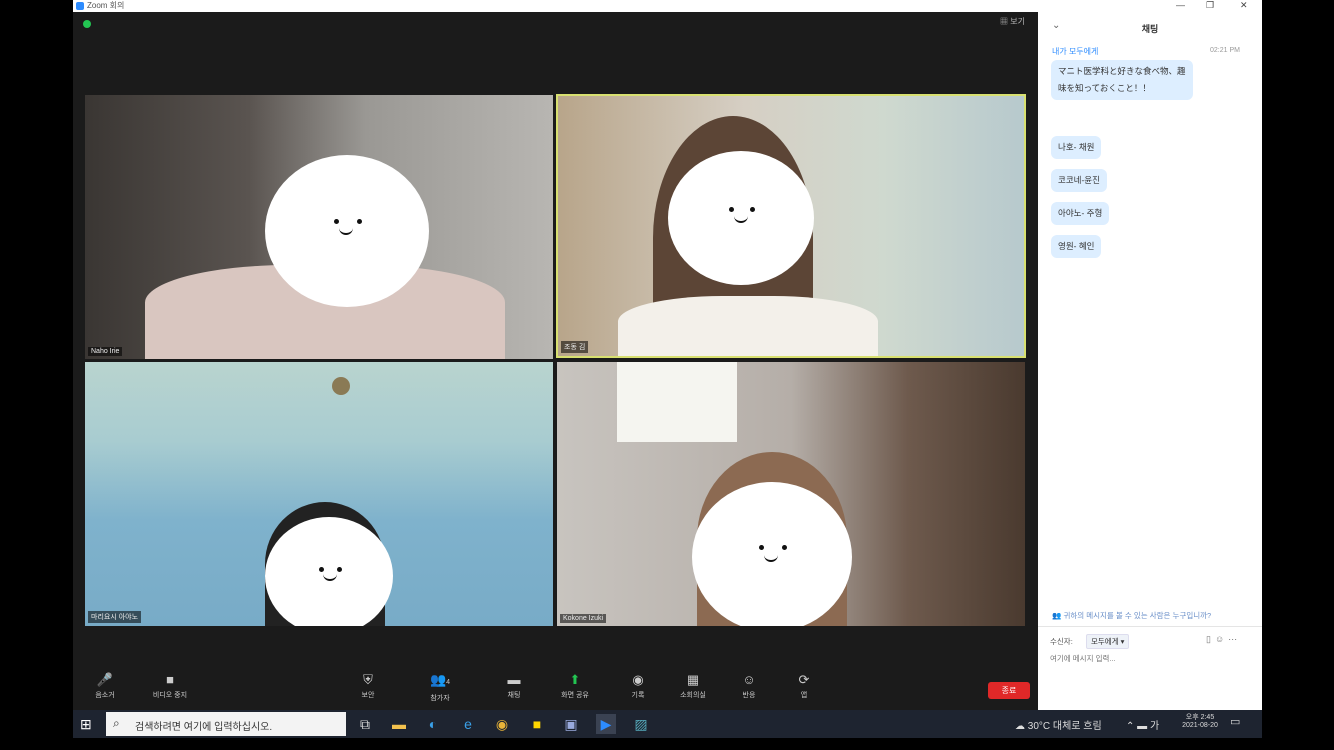 This screenshot has height=750, width=1334. Describe the element at coordinates (115, 617) in the screenshot. I see `participant-name: 마리요시 아야노` at that location.